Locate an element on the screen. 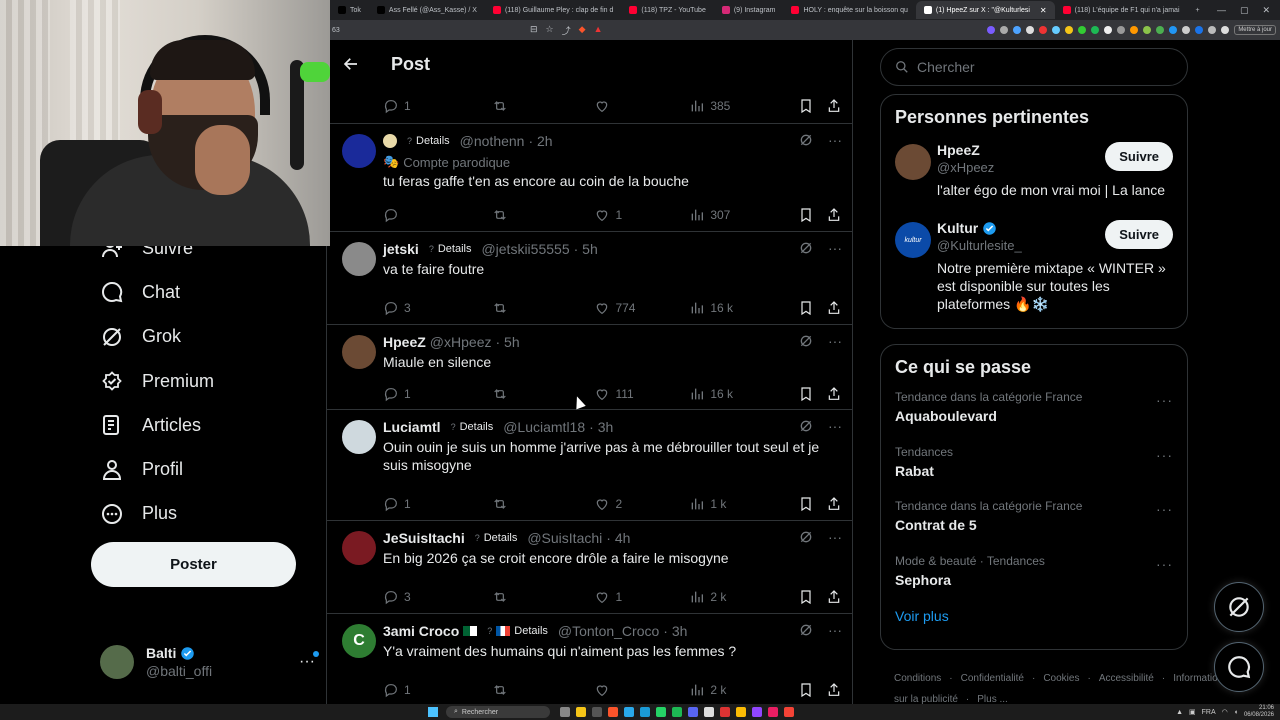 This screenshot has height=720, width=1280. author-name: HpeeZ is located at coordinates (404, 342).